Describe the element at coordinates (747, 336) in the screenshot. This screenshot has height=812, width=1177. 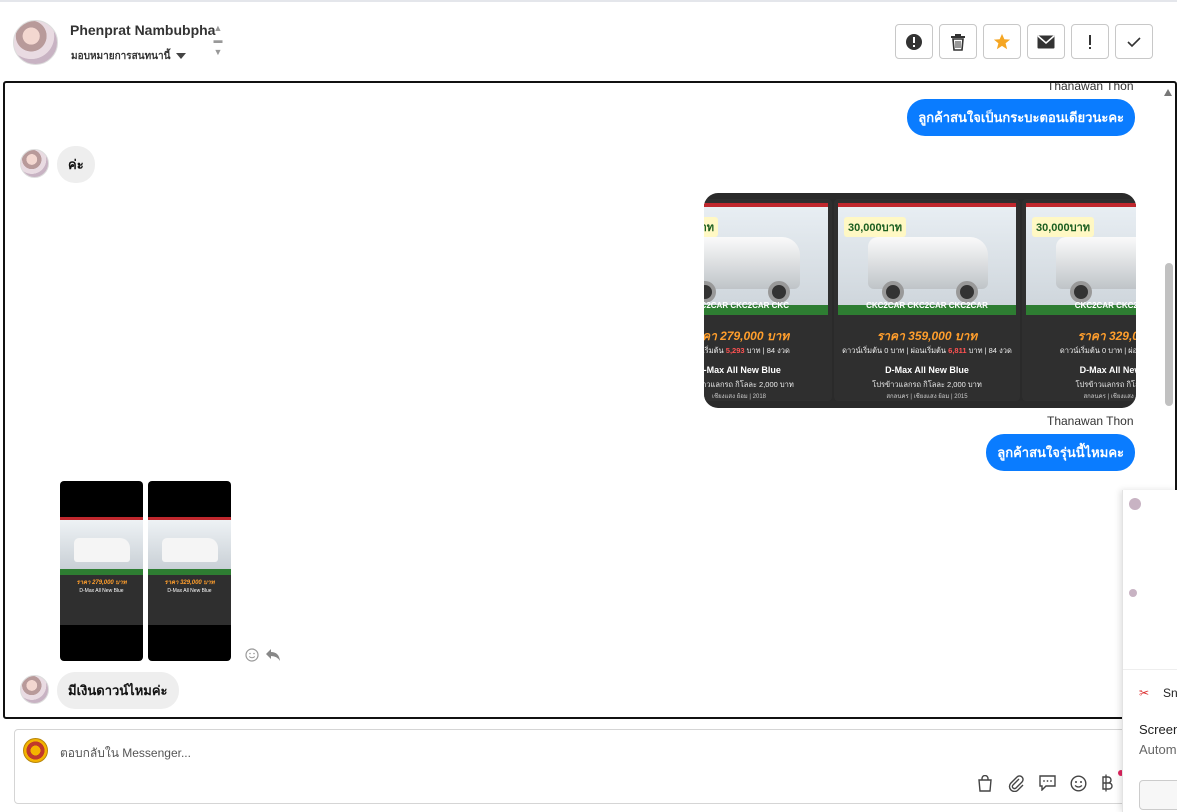
I see `card-price: ราคา 279,000 บาท` at that location.